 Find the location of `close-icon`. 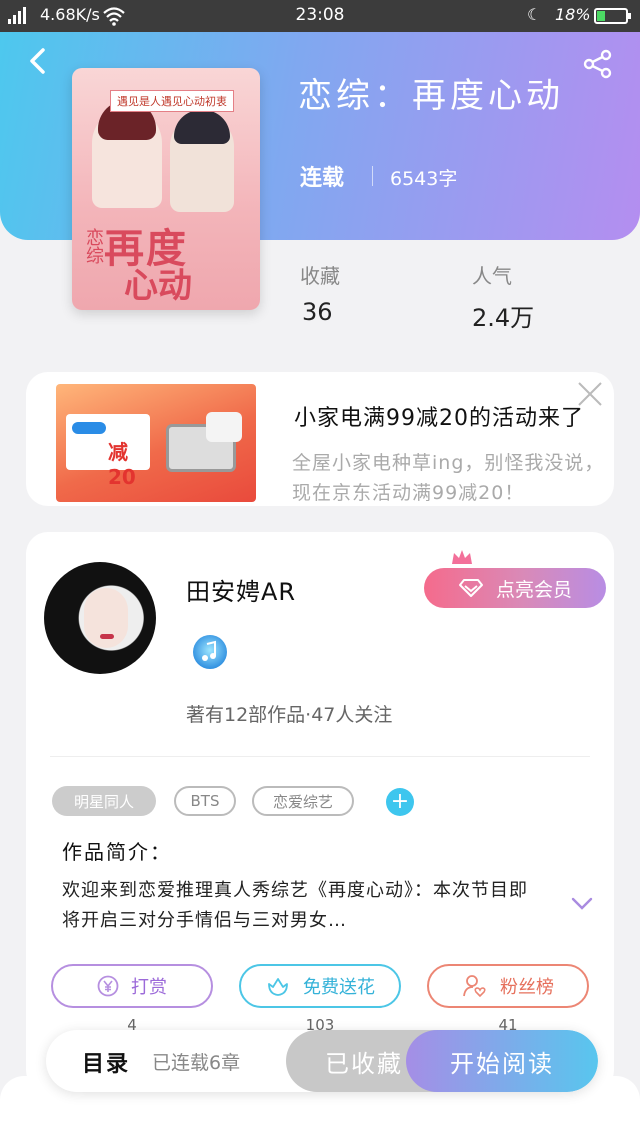

close-icon is located at coordinates (590, 394).